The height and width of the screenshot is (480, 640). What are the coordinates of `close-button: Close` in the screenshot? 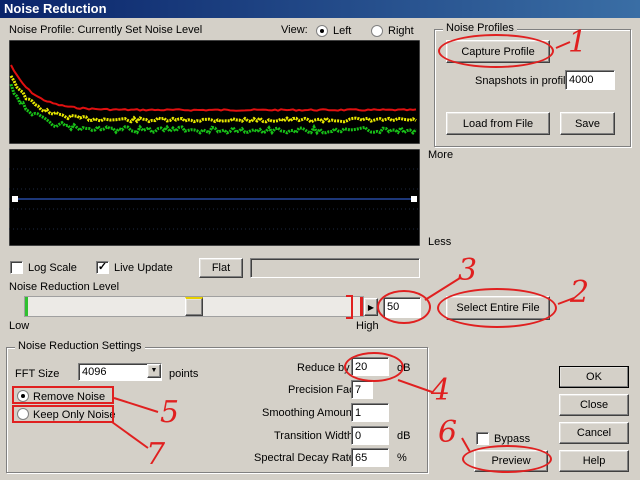 It's located at (594, 405).